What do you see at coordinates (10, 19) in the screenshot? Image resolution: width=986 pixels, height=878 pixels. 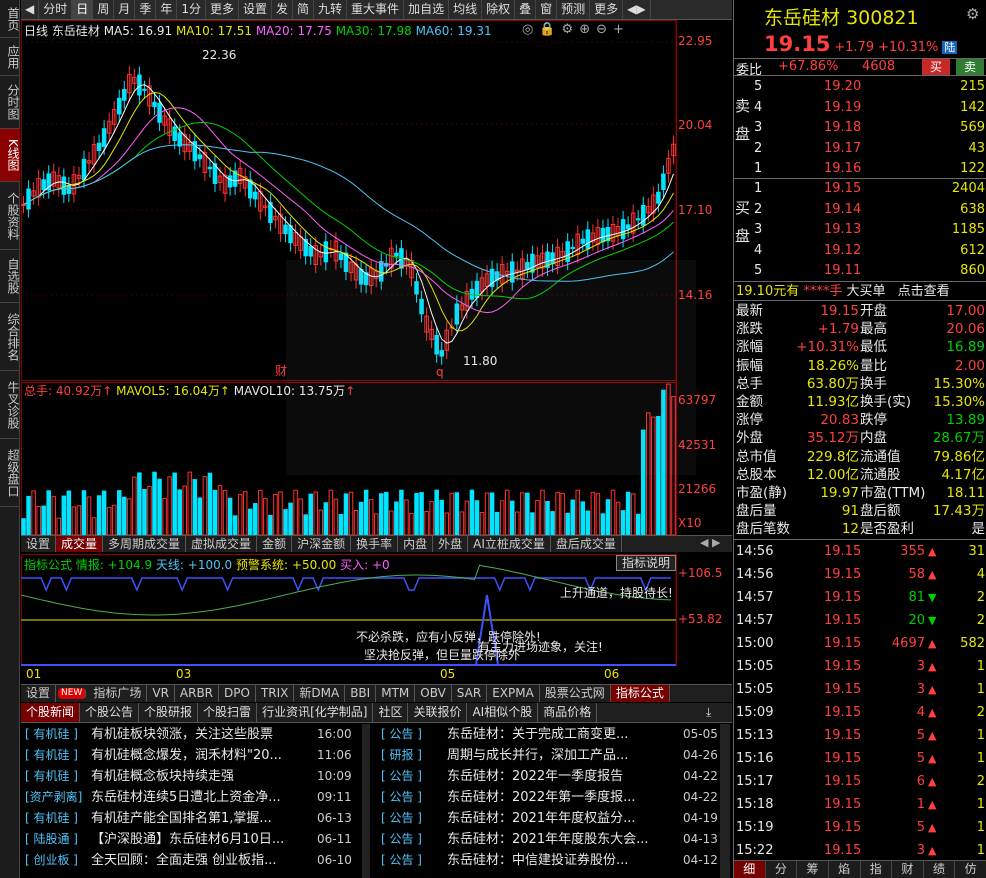 I see `sidebar-item-0: 首页` at bounding box center [10, 19].